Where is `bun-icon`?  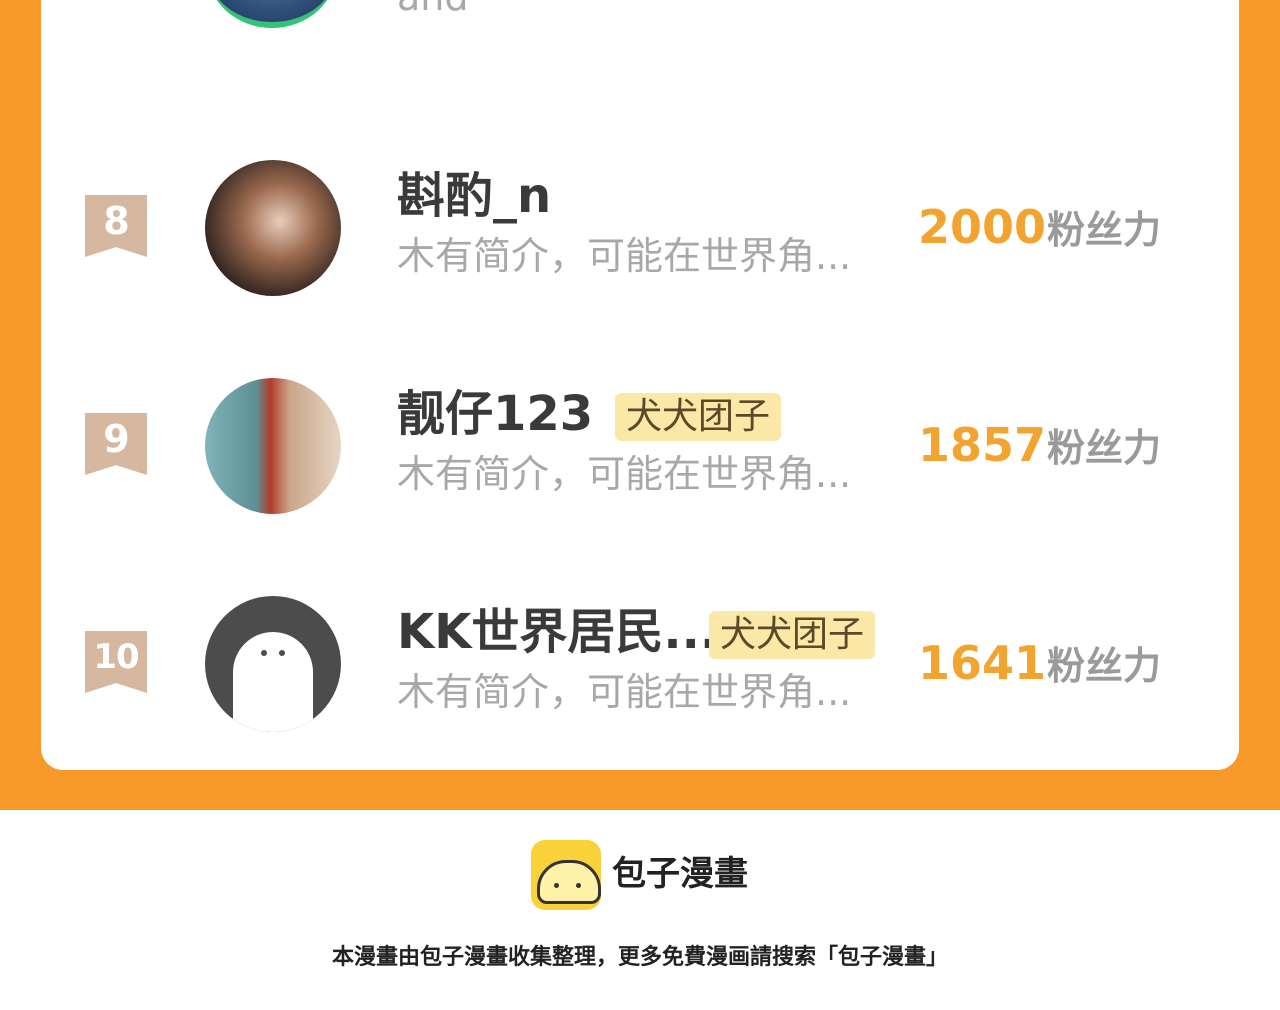
bun-icon is located at coordinates (569, 882).